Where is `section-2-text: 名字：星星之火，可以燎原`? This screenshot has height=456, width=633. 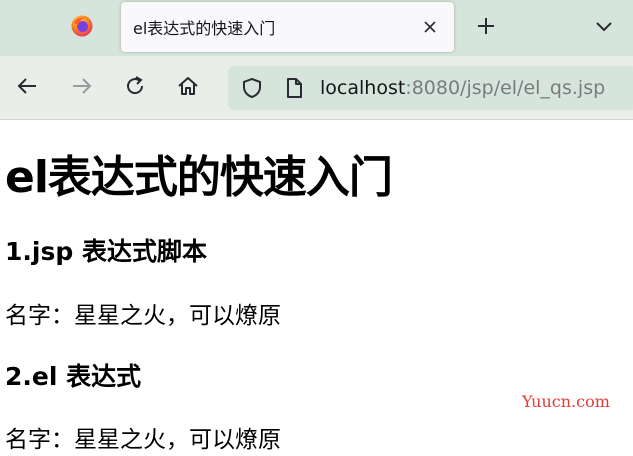
section-2-text: 名字：星星之火，可以燎原 is located at coordinates (143, 440).